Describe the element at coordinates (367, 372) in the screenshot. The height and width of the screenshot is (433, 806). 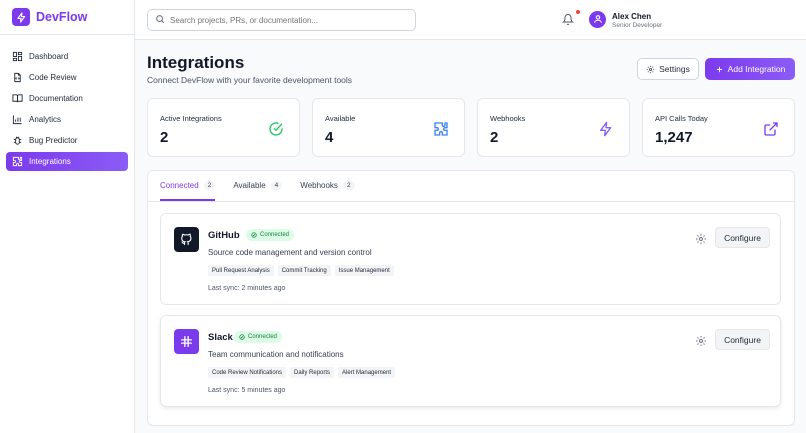
I see `feature-tag: Alert Management` at that location.